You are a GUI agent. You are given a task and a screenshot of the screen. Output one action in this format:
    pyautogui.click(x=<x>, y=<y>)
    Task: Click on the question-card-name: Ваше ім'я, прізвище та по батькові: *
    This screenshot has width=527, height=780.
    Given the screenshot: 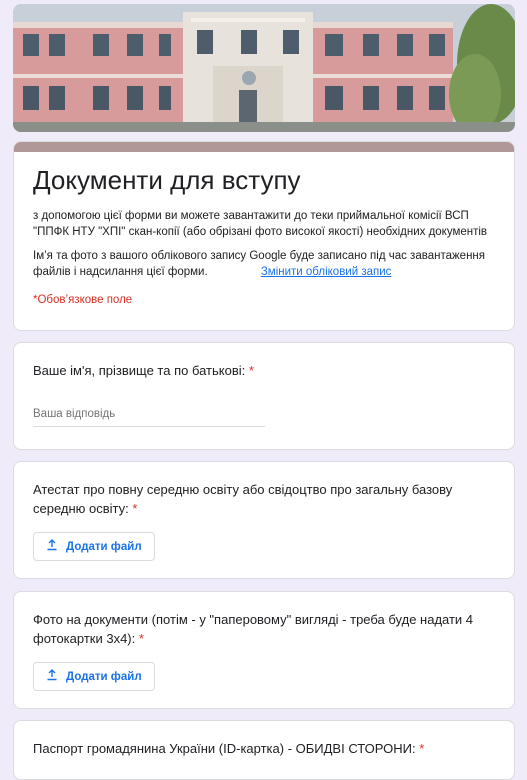 What is the action you would take?
    pyautogui.click(x=264, y=396)
    